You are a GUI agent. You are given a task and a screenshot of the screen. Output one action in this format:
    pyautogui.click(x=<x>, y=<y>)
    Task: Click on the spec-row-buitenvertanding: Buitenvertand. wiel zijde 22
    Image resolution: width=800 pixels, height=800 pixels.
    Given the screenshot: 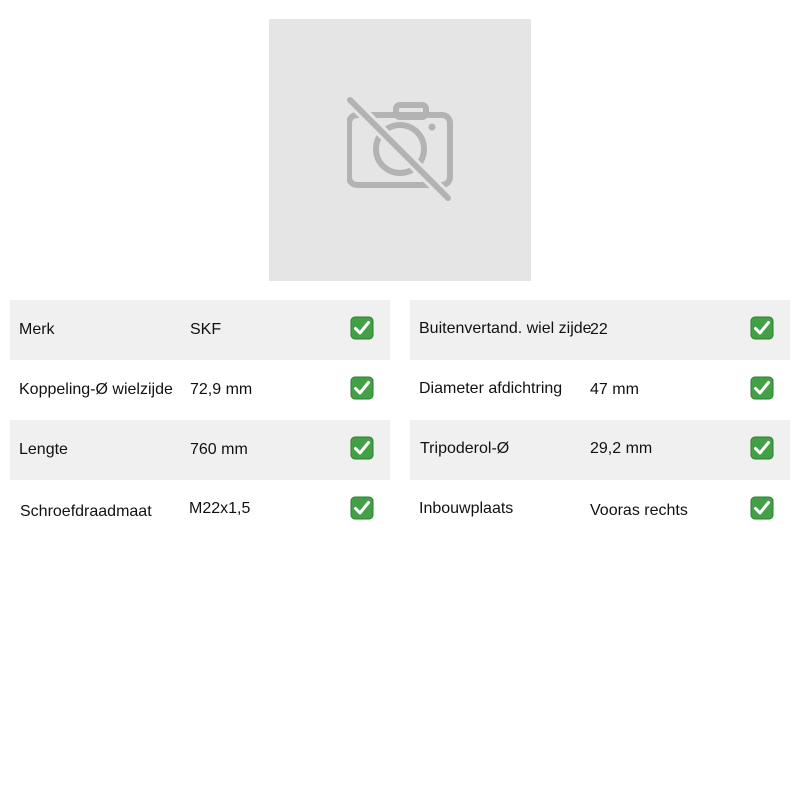 What is the action you would take?
    pyautogui.click(x=600, y=330)
    